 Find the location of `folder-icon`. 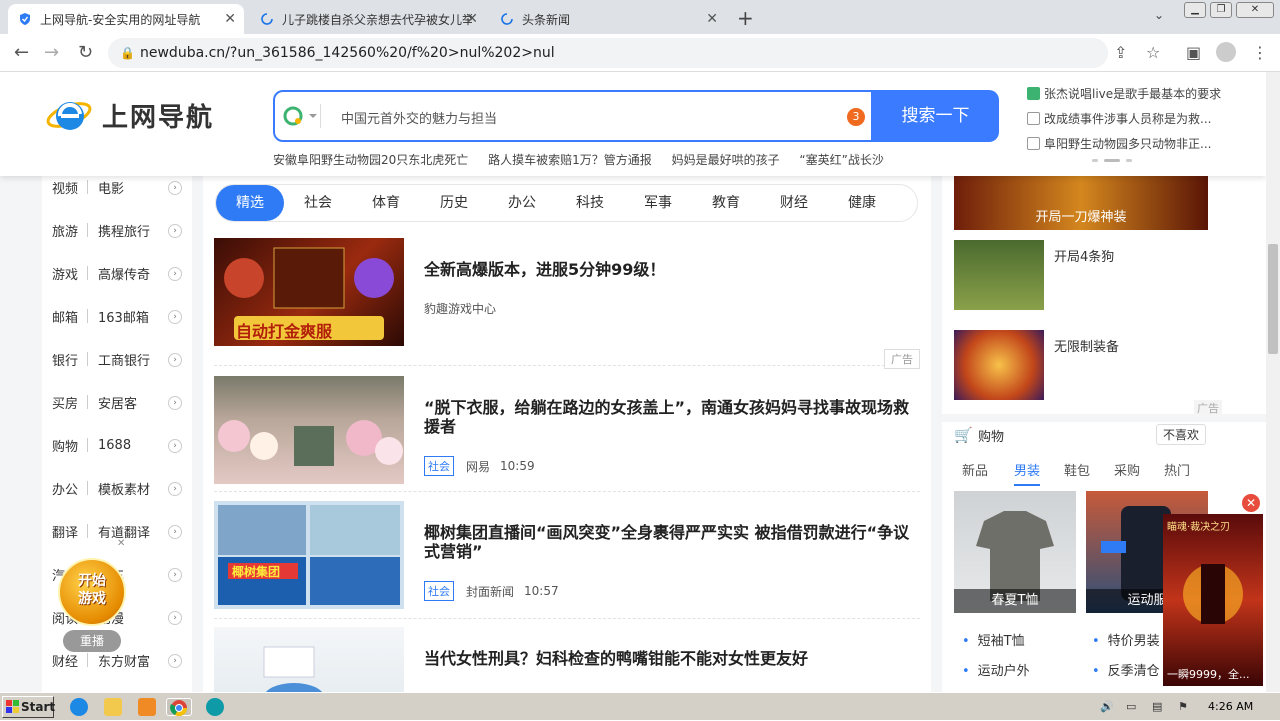

folder-icon is located at coordinates (113, 707).